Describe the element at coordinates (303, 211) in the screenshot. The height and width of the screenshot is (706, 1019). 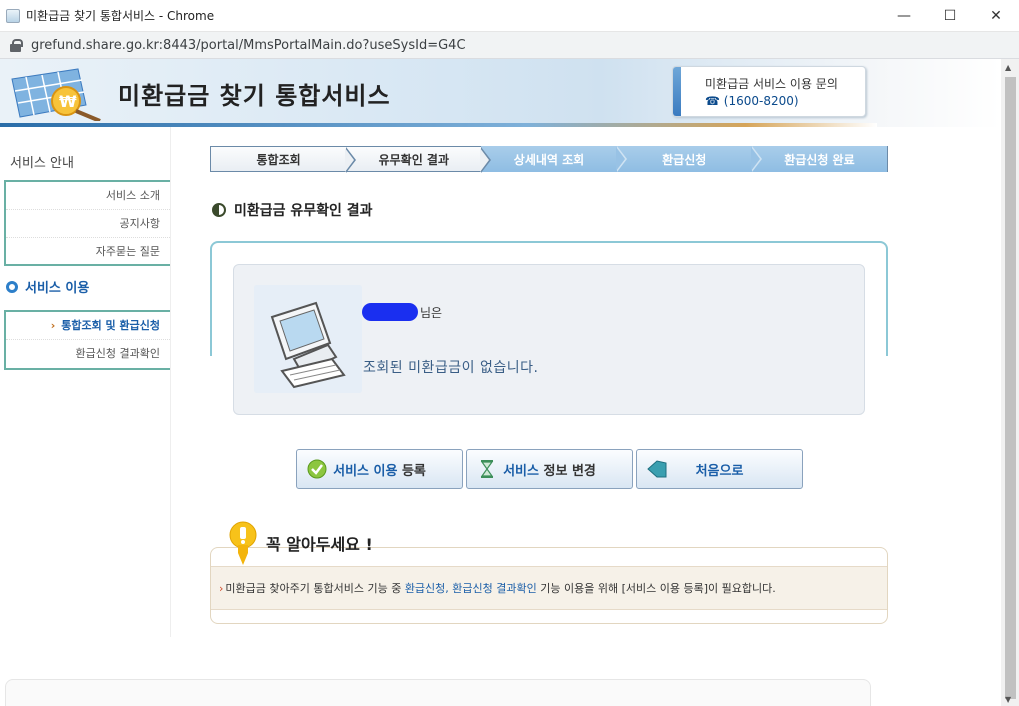
I see `result-heading-text: 미환급금 유무확인 결과` at that location.